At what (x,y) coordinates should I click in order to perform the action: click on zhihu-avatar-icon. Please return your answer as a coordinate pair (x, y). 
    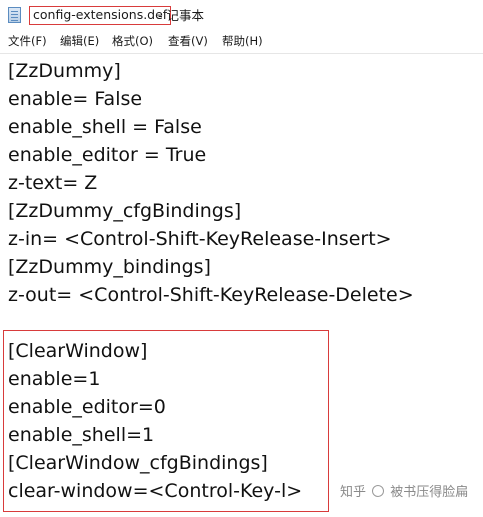
    Looking at the image, I should click on (378, 491).